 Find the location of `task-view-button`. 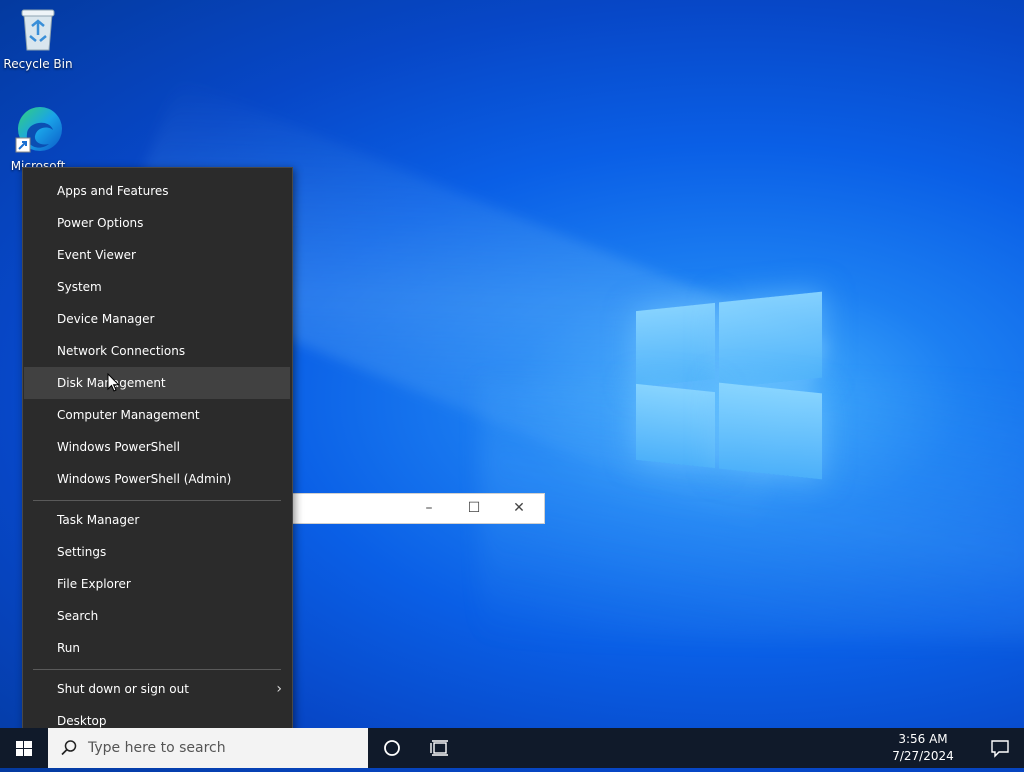

task-view-button is located at coordinates (440, 748).